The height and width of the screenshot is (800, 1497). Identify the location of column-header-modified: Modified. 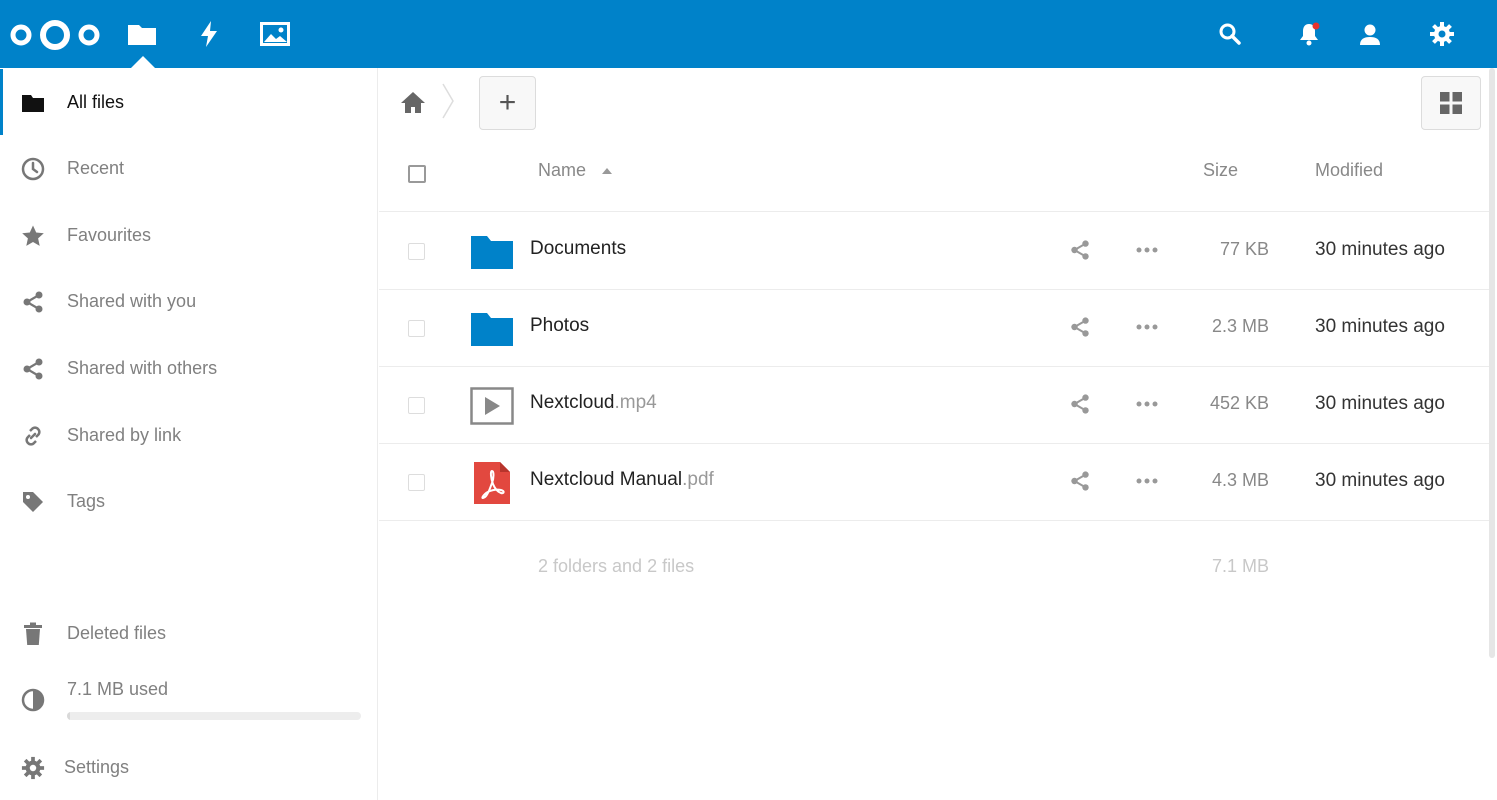
(1349, 170).